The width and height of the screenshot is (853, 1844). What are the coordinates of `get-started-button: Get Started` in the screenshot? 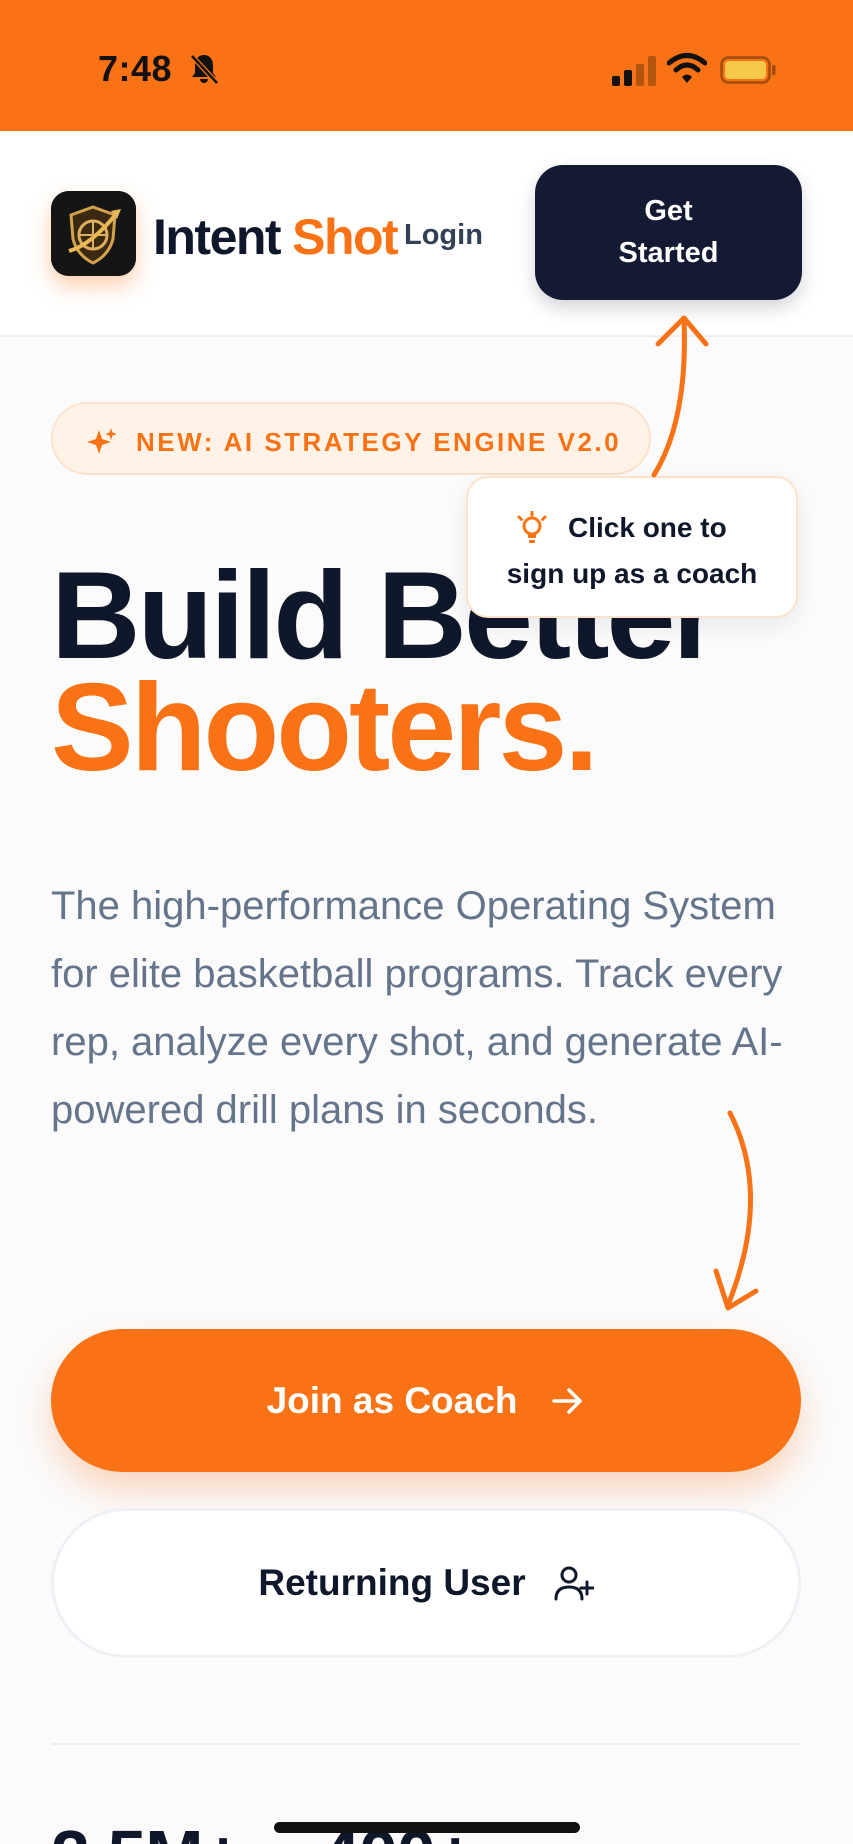 It's located at (668, 232).